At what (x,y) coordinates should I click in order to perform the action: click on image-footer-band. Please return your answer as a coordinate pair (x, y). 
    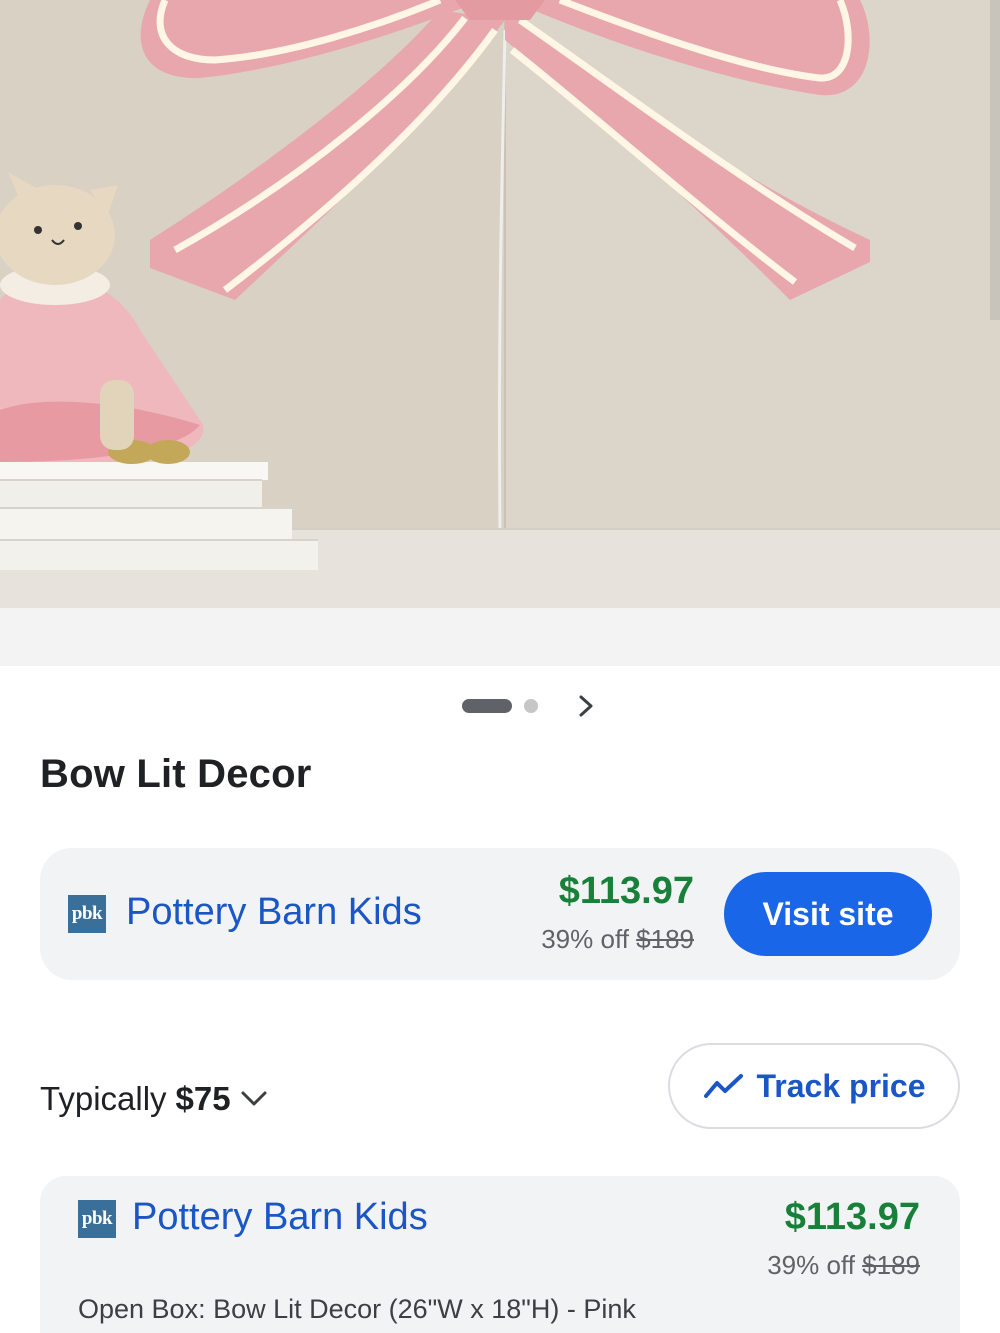
    Looking at the image, I should click on (500, 637).